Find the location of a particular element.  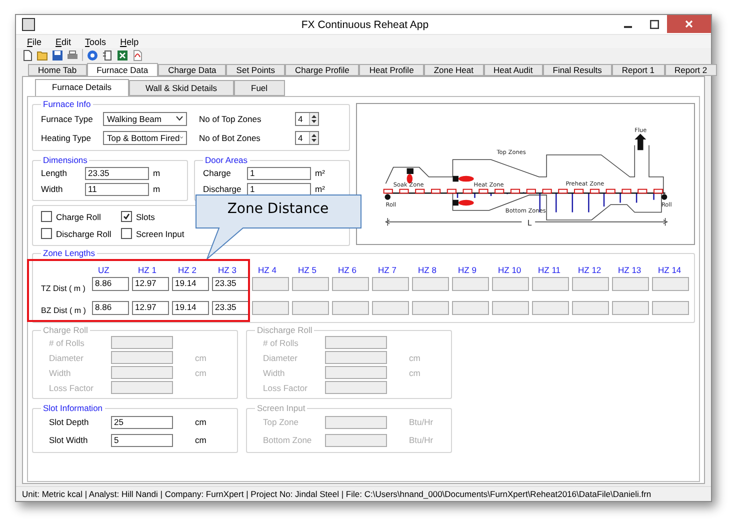

field-label: No of Top Zones is located at coordinates (230, 119).